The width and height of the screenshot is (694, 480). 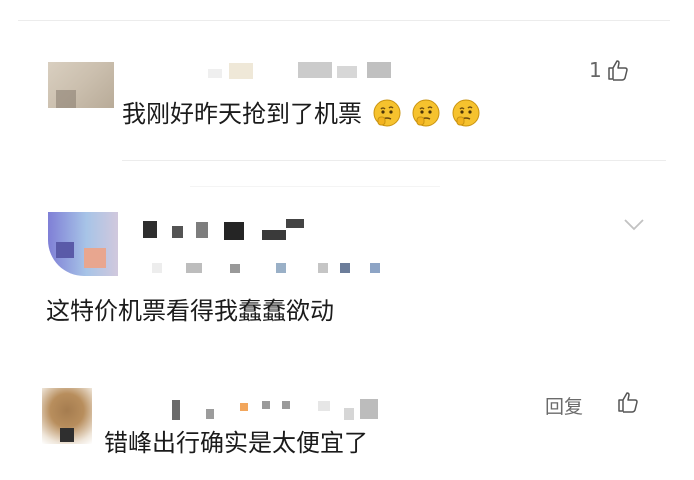 I want to click on comment-text: 我刚好昨天抢到了机票, so click(x=301, y=113).